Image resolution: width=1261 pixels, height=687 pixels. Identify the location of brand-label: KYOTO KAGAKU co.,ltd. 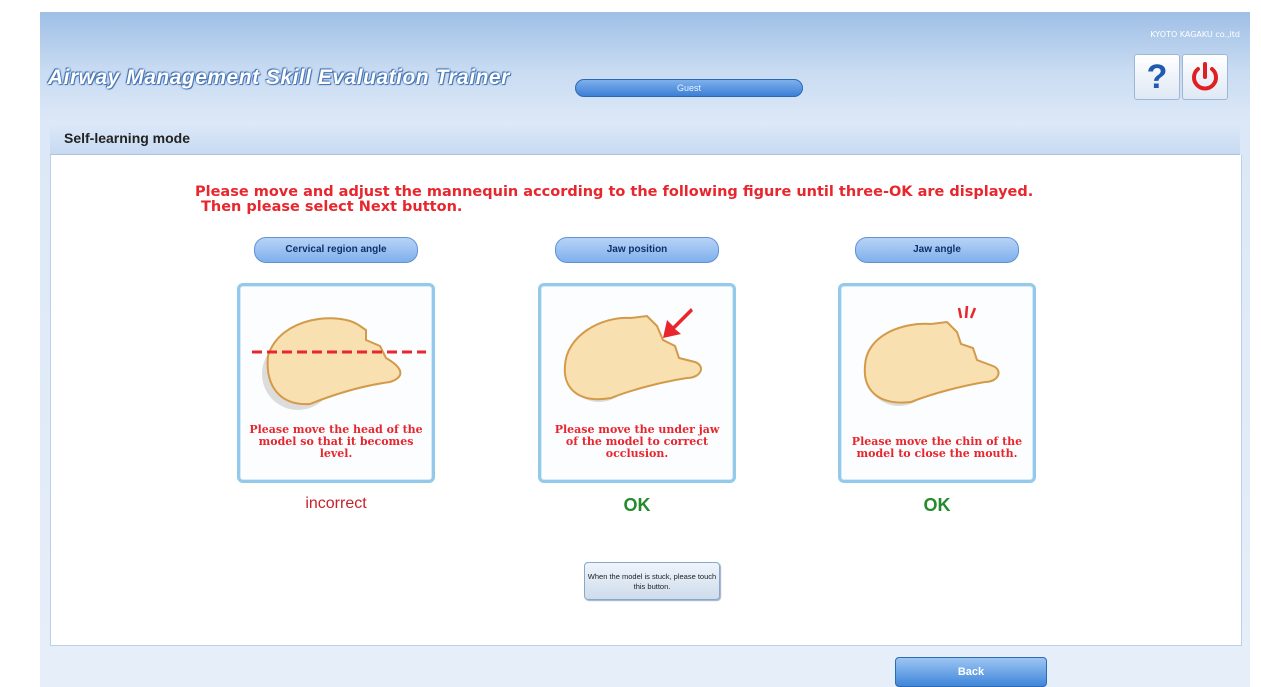
(1195, 34).